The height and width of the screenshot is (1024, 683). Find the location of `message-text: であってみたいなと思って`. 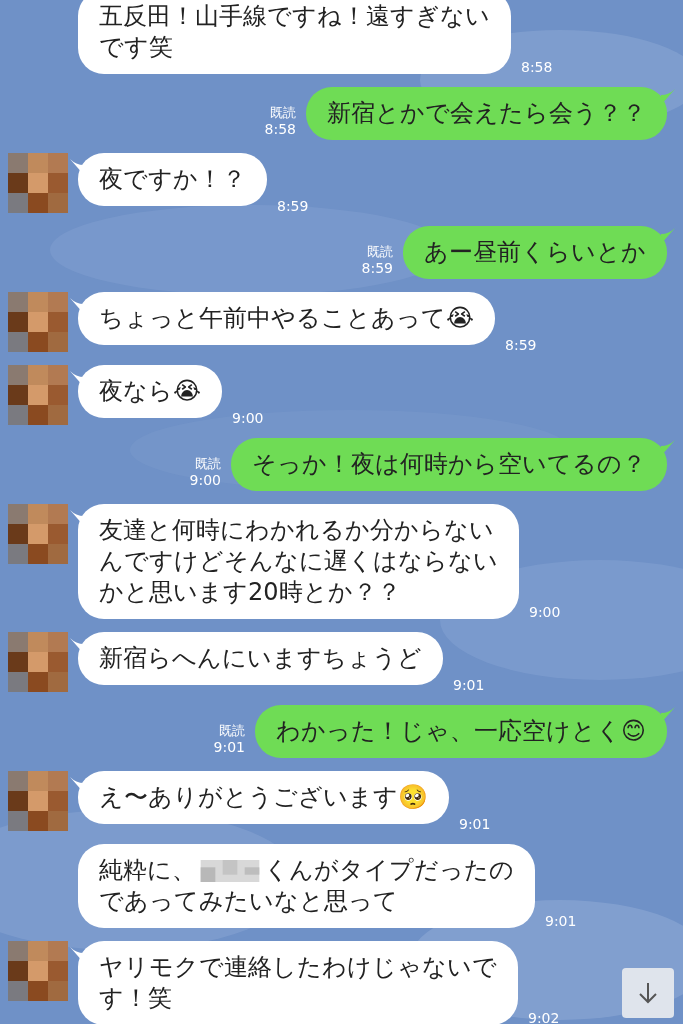

message-text: であってみたいなと思って is located at coordinates (248, 901).